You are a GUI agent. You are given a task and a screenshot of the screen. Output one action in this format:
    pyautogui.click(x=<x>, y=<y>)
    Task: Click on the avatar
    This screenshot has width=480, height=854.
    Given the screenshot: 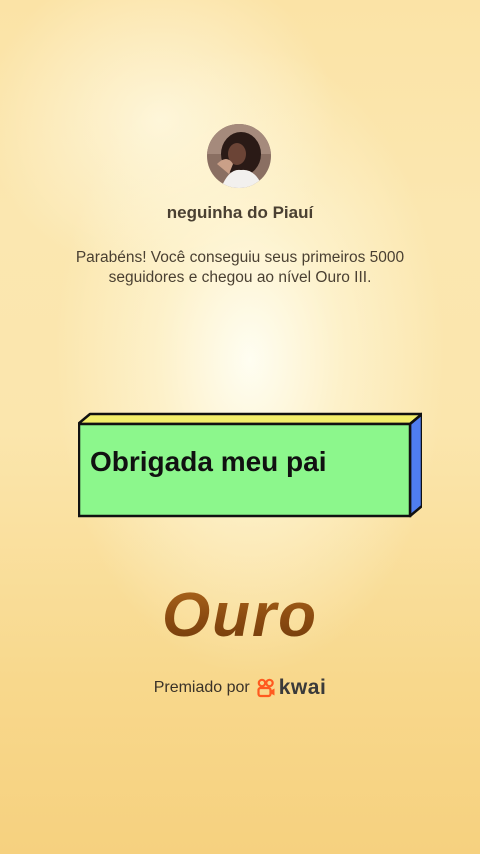 What is the action you would take?
    pyautogui.click(x=239, y=156)
    